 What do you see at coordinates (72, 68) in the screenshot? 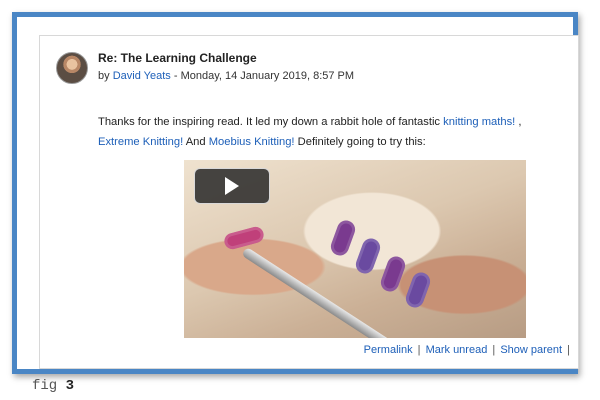
I see `avatar` at bounding box center [72, 68].